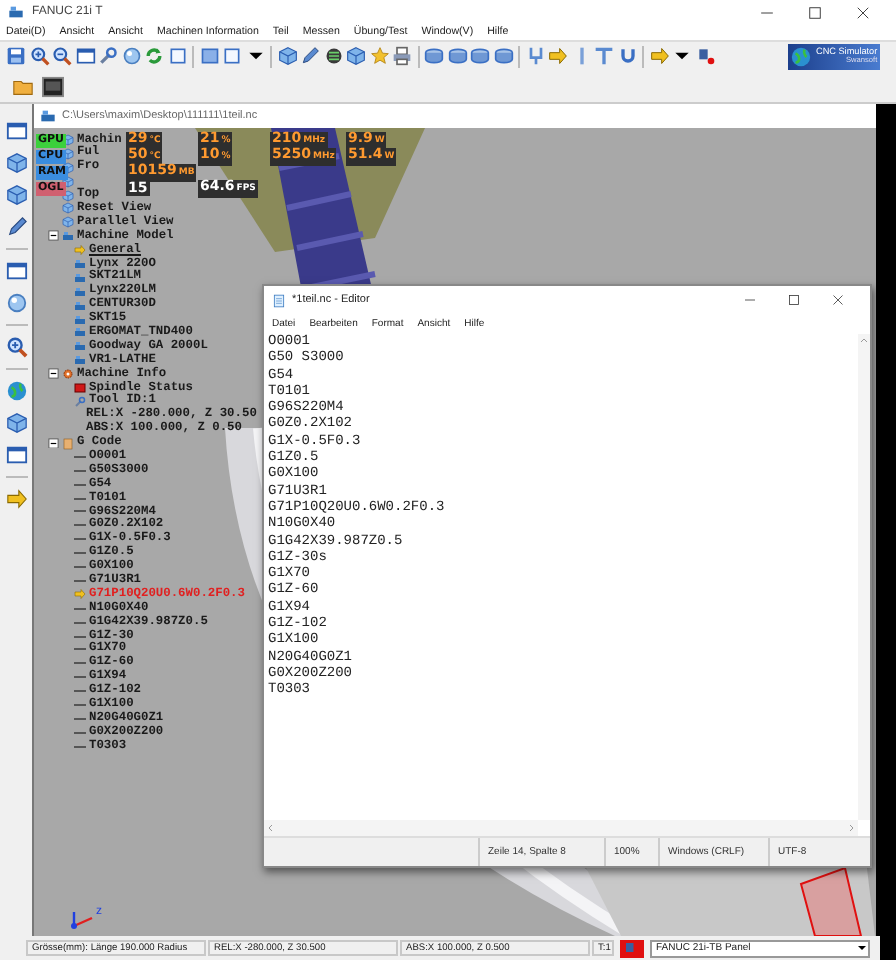 The image size is (896, 960). Describe the element at coordinates (68, 443) in the screenshot. I see `document-icon` at that location.